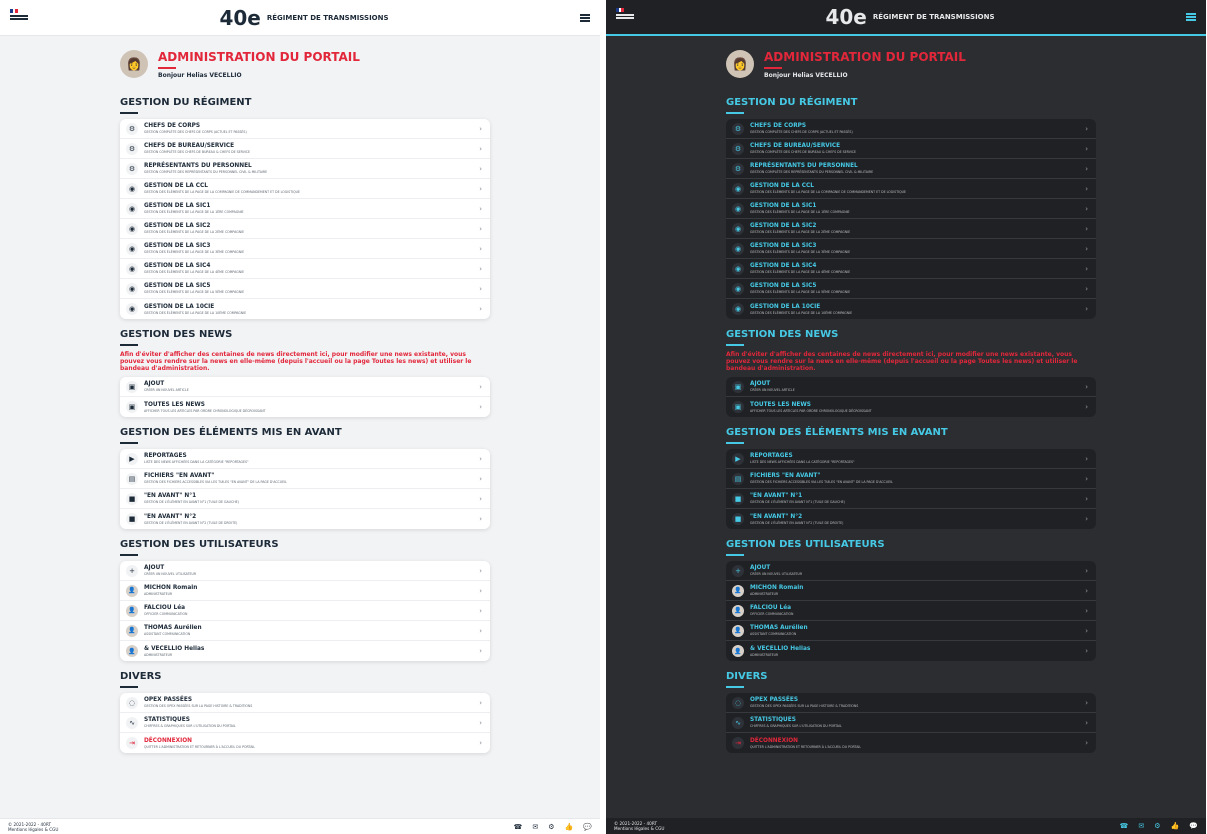  Describe the element at coordinates (173, 628) in the screenshot. I see `item-label: THOMAS Aurélien` at that location.